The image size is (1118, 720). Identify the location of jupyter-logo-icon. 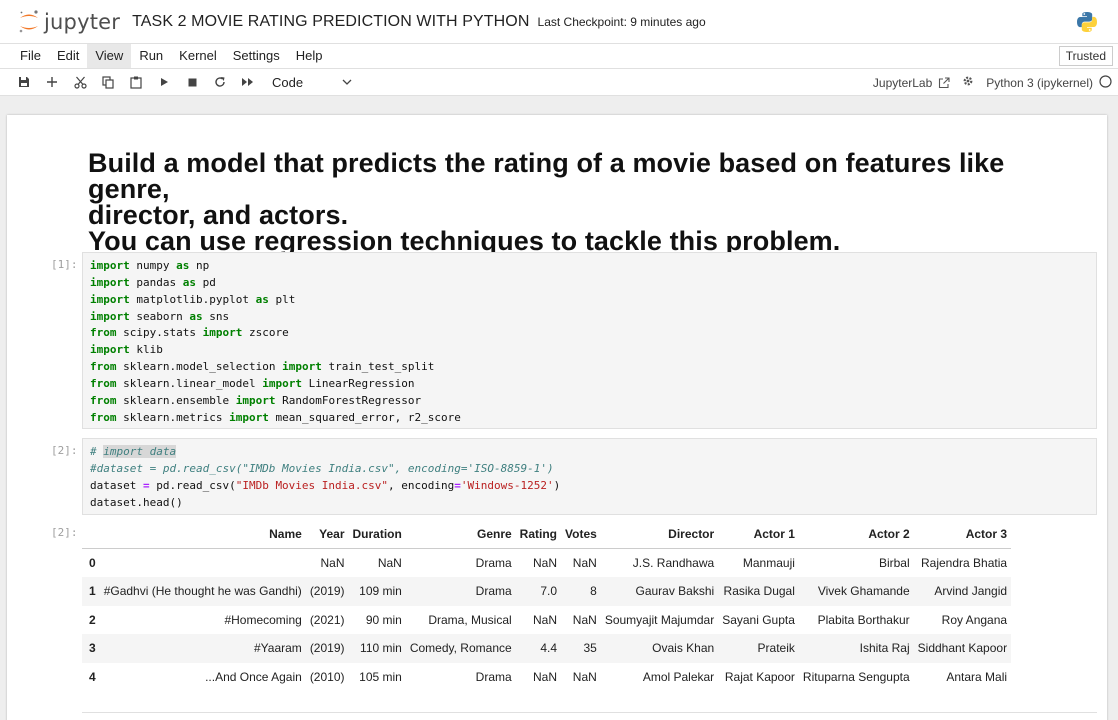
(29, 22).